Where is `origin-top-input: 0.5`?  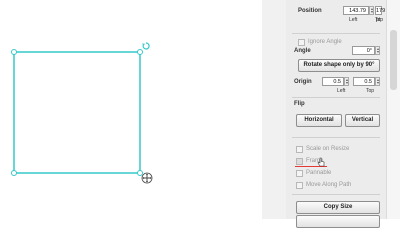
origin-top-input: 0.5 is located at coordinates (364, 81).